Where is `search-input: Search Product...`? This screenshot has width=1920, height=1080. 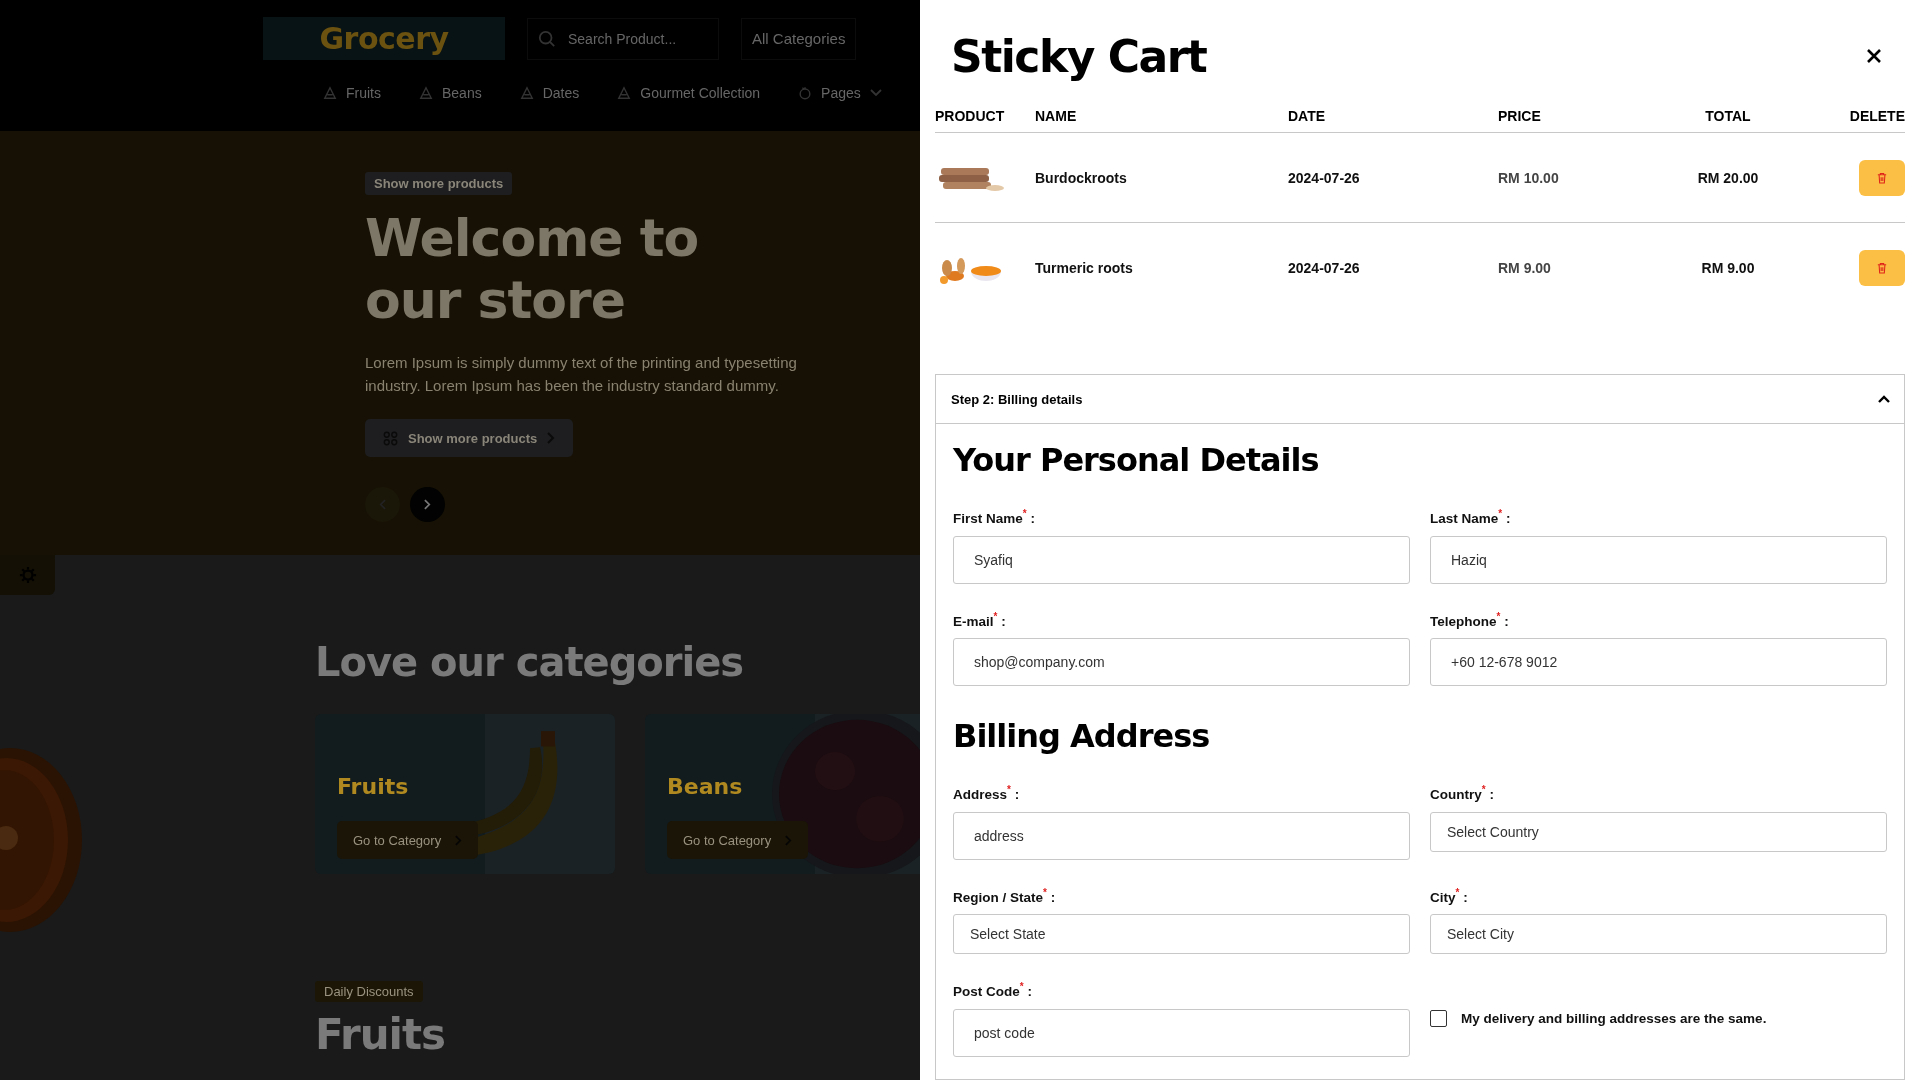 search-input: Search Product... is located at coordinates (633, 38).